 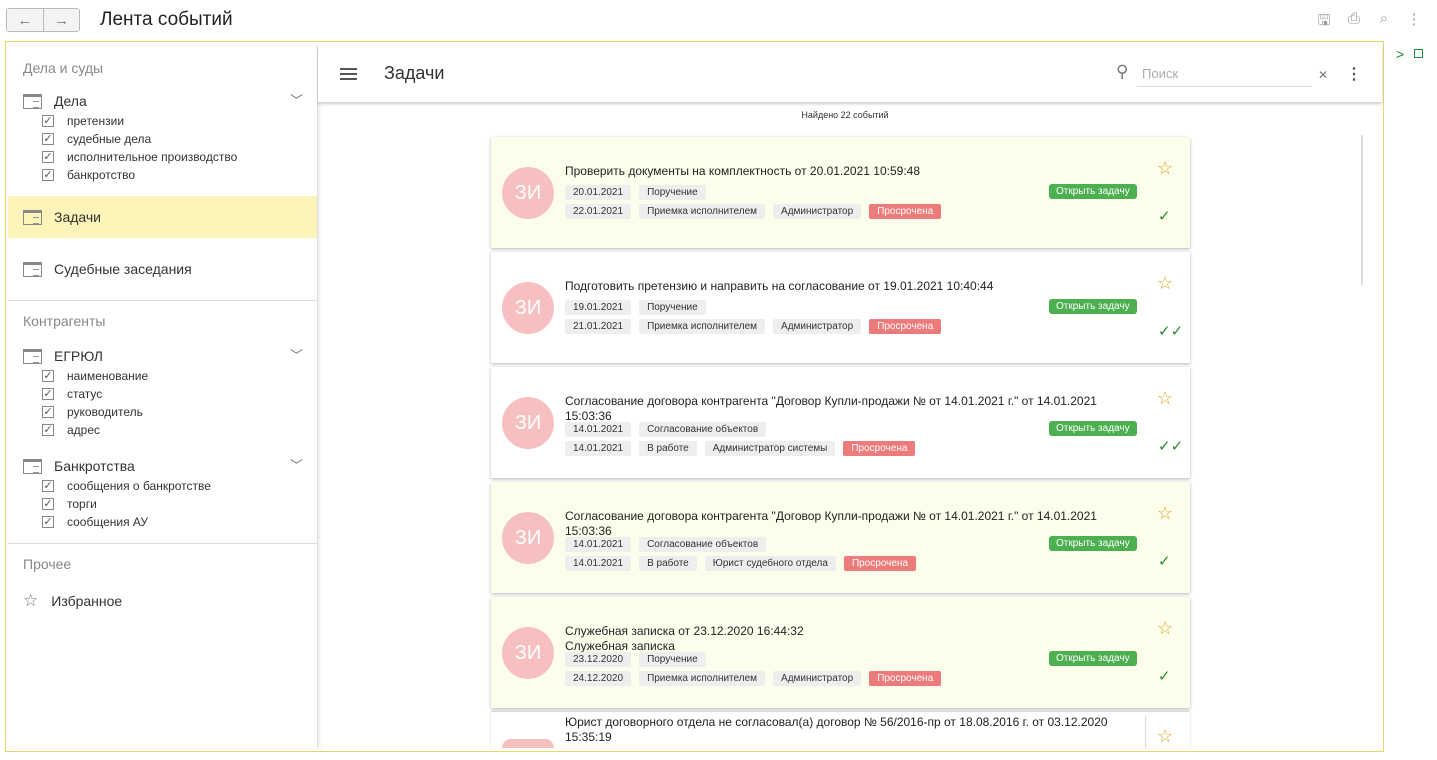 What do you see at coordinates (1384, 22) in the screenshot?
I see `preview-icon: ⌕` at bounding box center [1384, 22].